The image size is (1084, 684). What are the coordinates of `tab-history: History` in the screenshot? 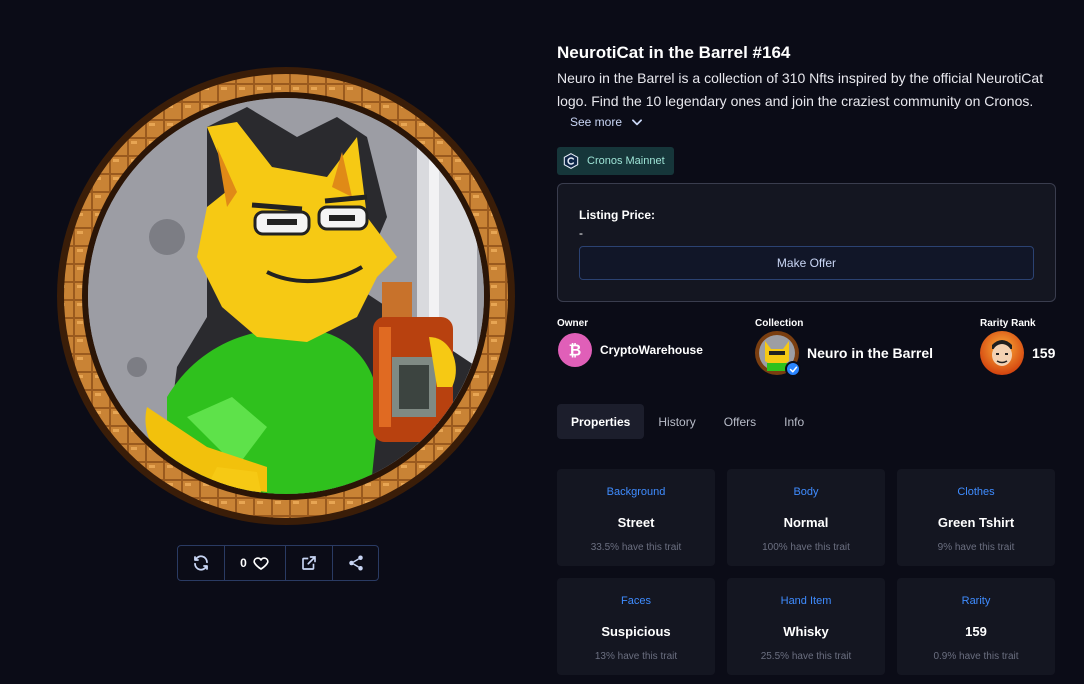 It's located at (676, 421).